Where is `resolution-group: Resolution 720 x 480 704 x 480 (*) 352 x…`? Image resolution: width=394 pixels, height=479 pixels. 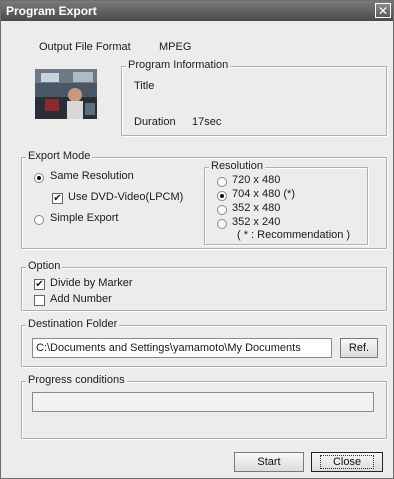
resolution-group: Resolution 720 x 480 704 x 480 (*) 352 x… is located at coordinates (286, 202).